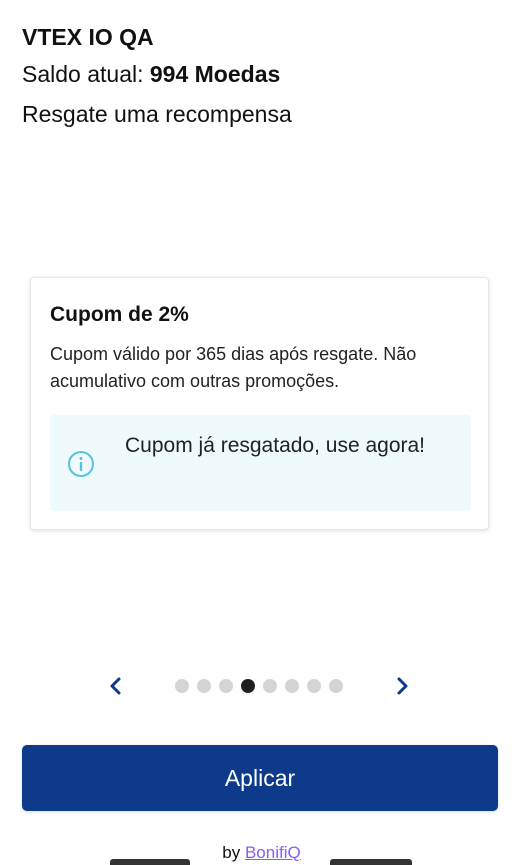 The image size is (523, 865). Describe the element at coordinates (86, 74) in the screenshot. I see `balance-label: Saldo atual:` at that location.